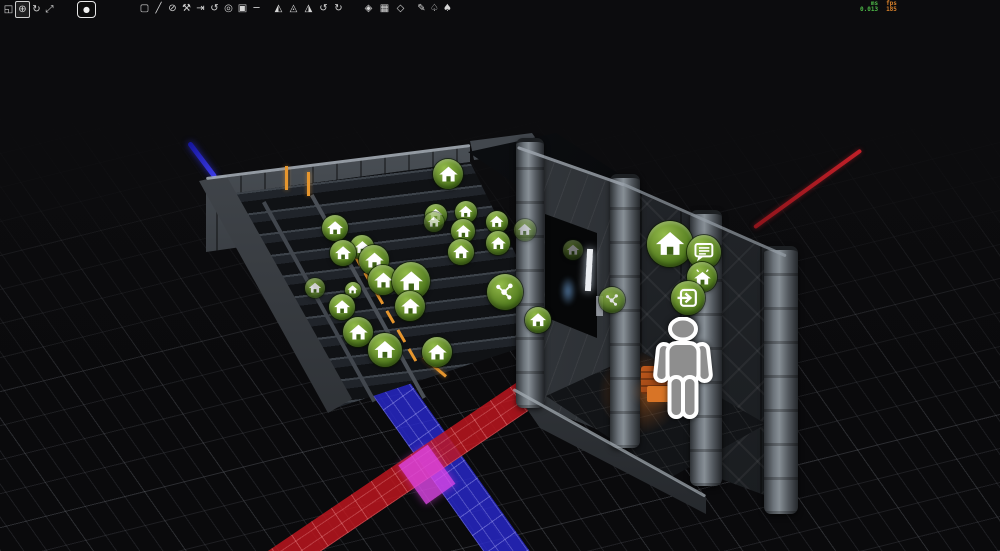 This screenshot has width=1000, height=551. I want to click on rotate-tool-button: ↻, so click(36, 9).